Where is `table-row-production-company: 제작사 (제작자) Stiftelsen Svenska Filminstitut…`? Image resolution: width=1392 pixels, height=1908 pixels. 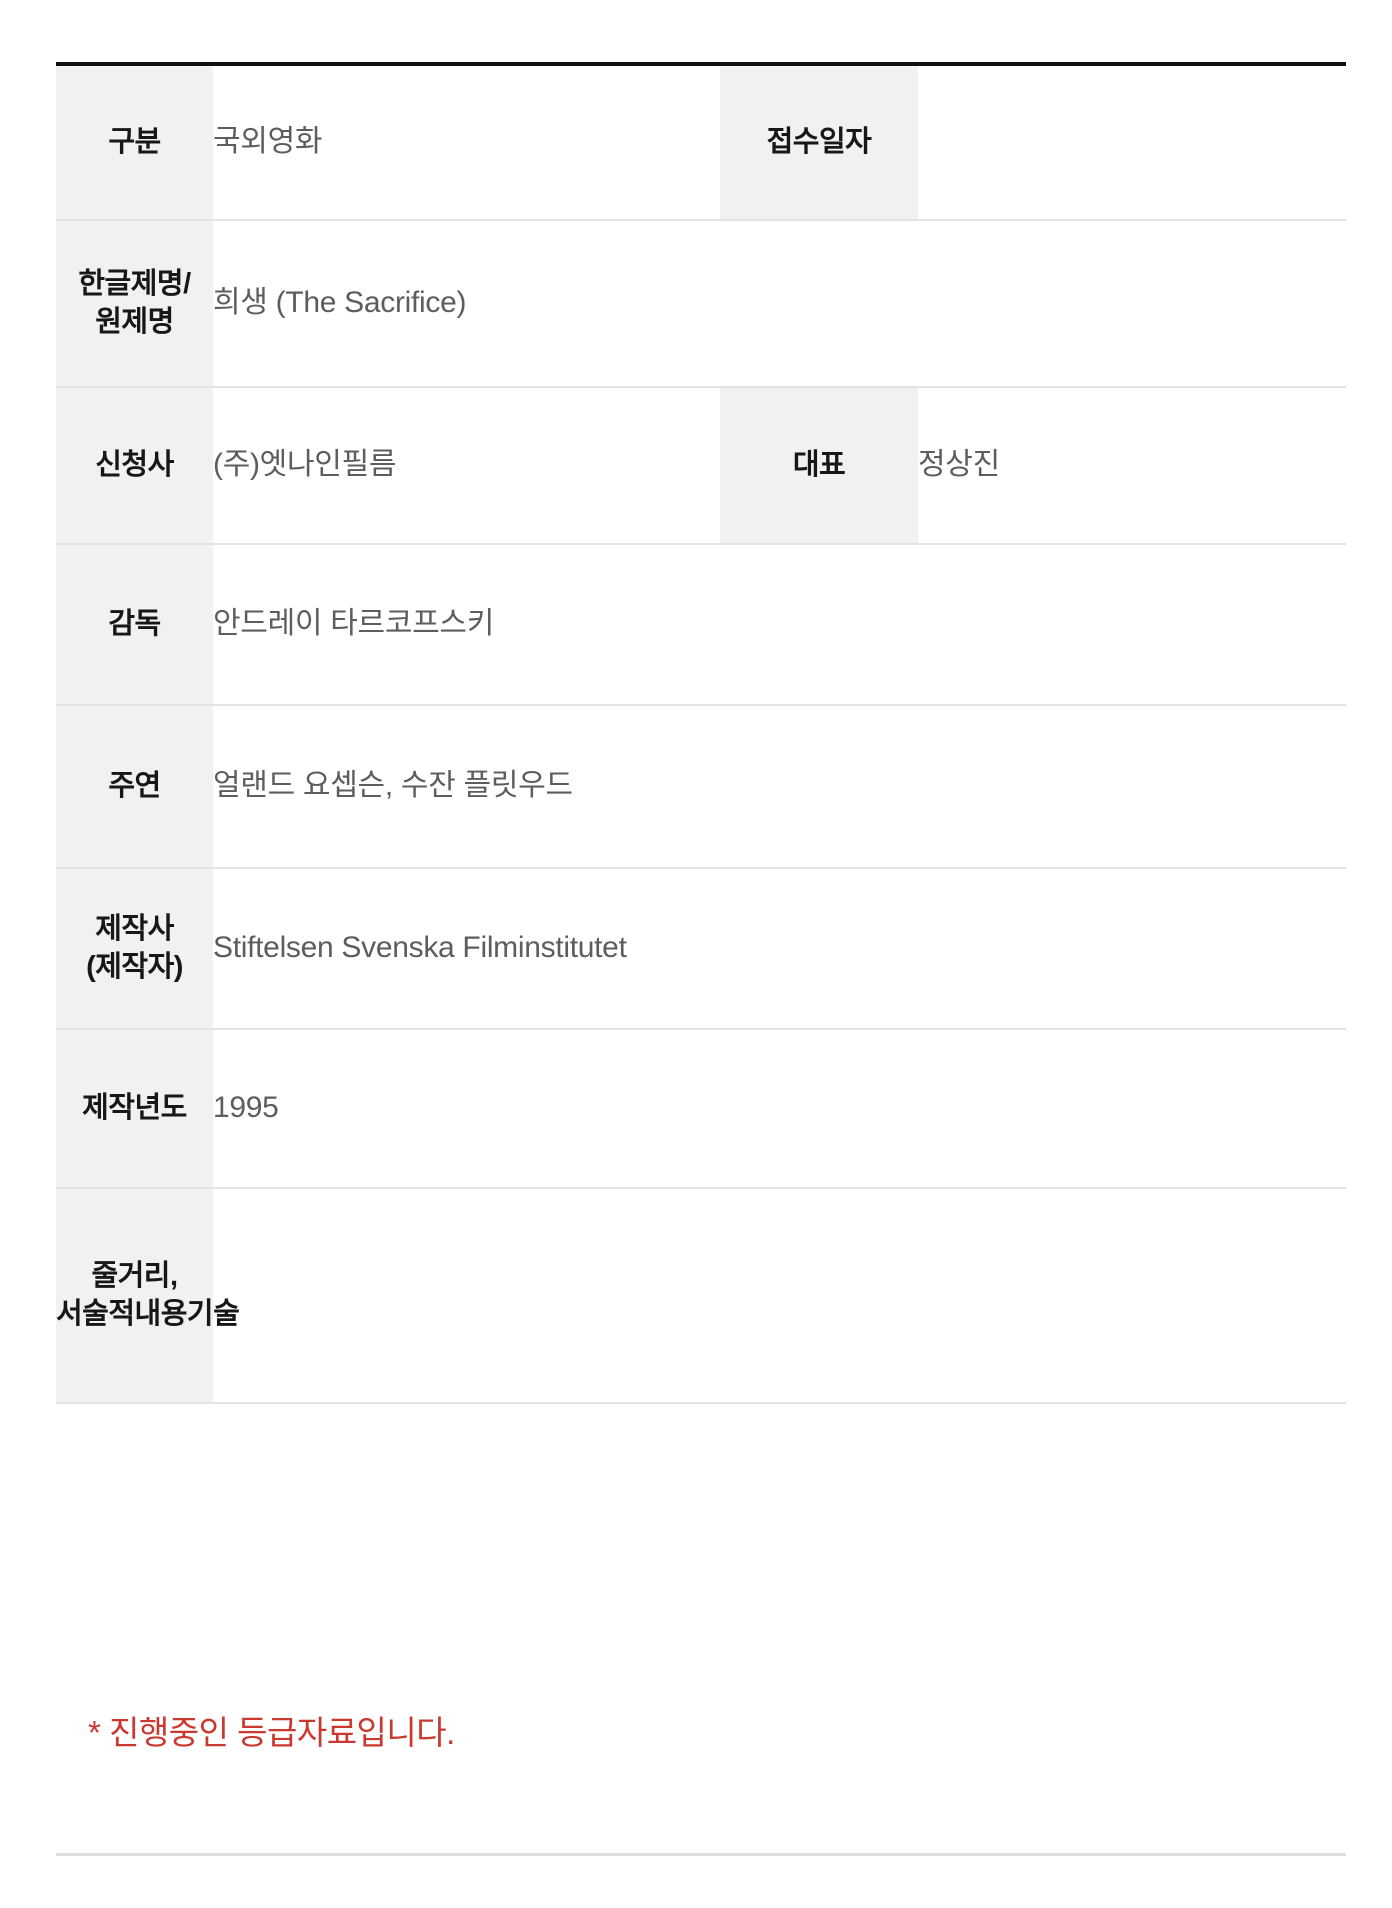 table-row-production-company: 제작사 (제작자) Stiftelsen Svenska Filminstitut… is located at coordinates (701, 948).